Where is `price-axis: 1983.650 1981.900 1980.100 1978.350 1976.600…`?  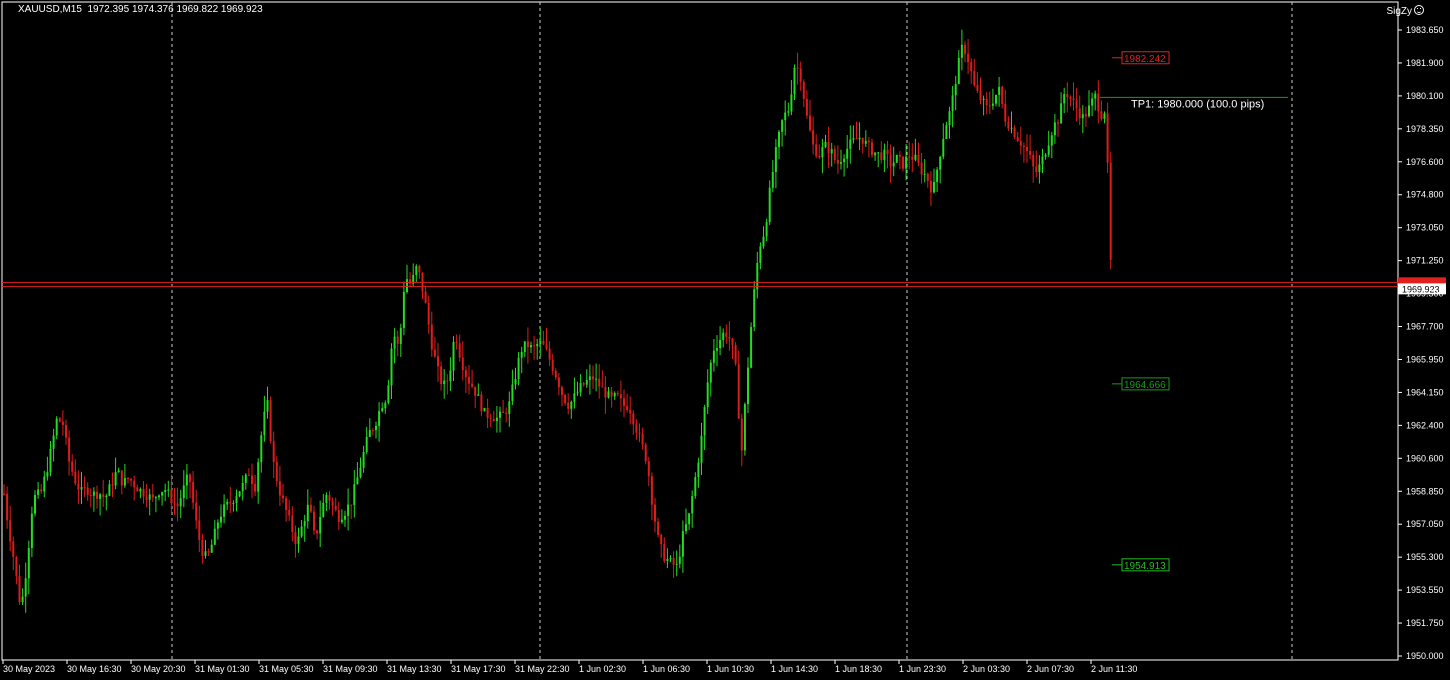
price-axis: 1983.650 1981.900 1980.100 1978.350 1976.600… is located at coordinates (1421, 343).